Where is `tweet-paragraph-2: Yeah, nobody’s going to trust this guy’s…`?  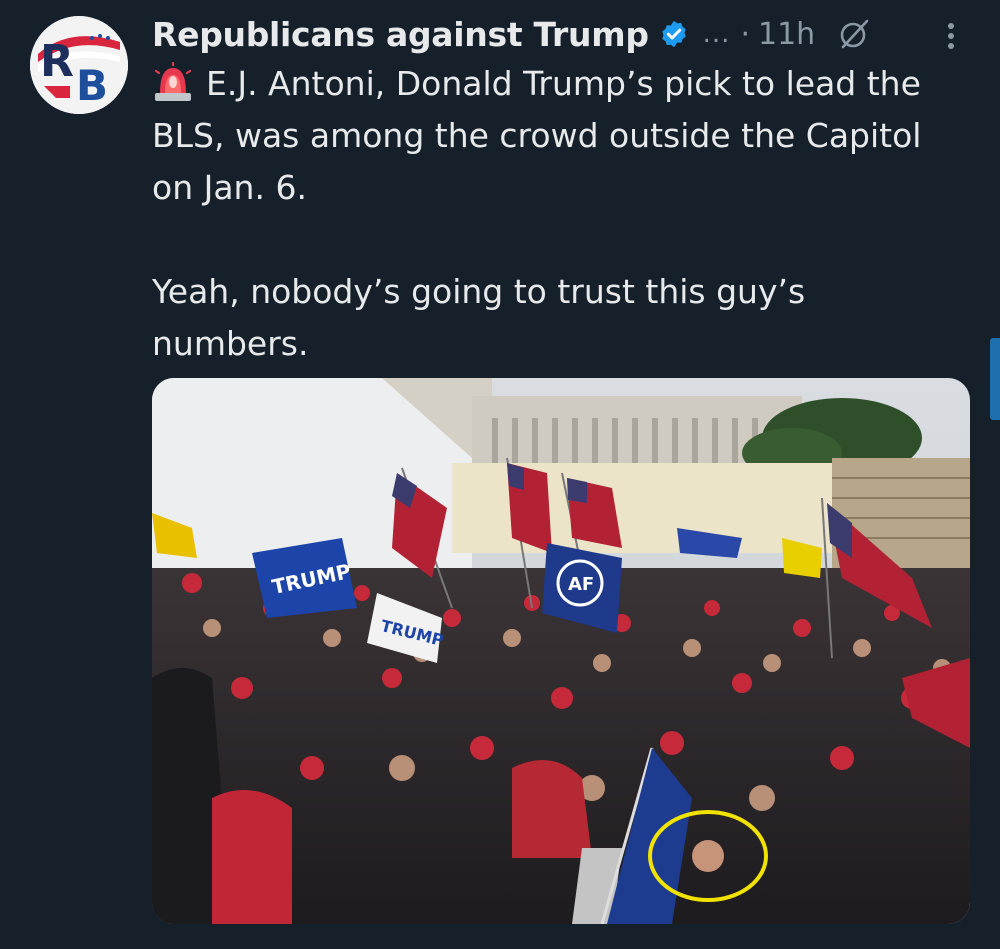 tweet-paragraph-2: Yeah, nobody’s going to trust this guy’s… is located at coordinates (479, 317).